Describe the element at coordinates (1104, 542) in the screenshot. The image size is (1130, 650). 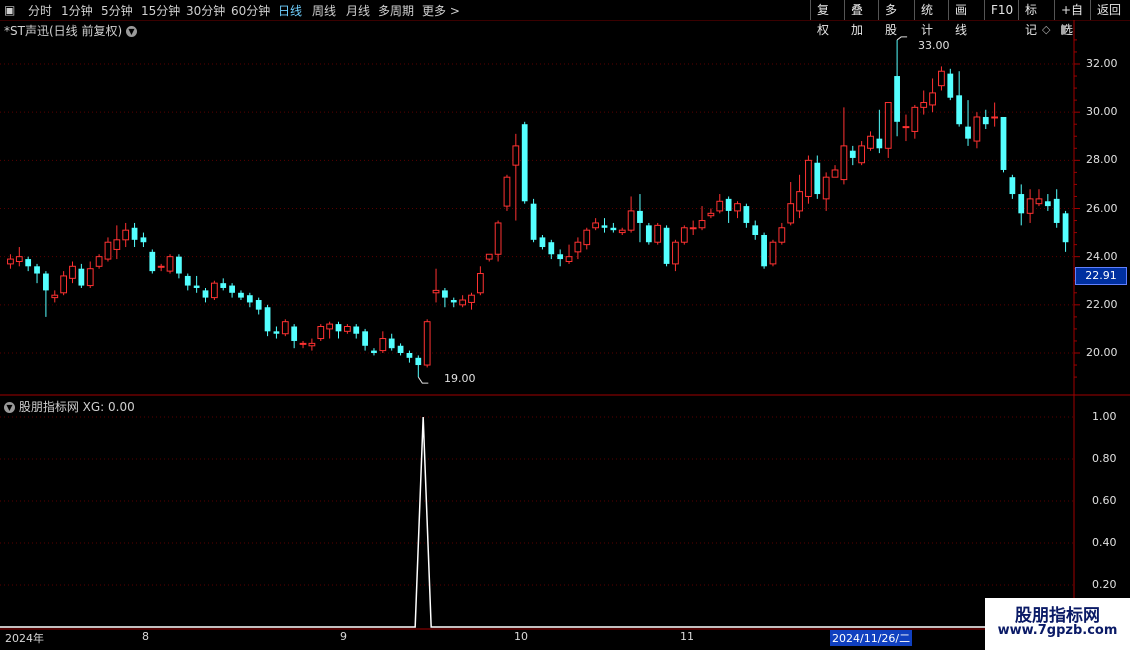
I see `indicator-tick-label: 0.40` at that location.